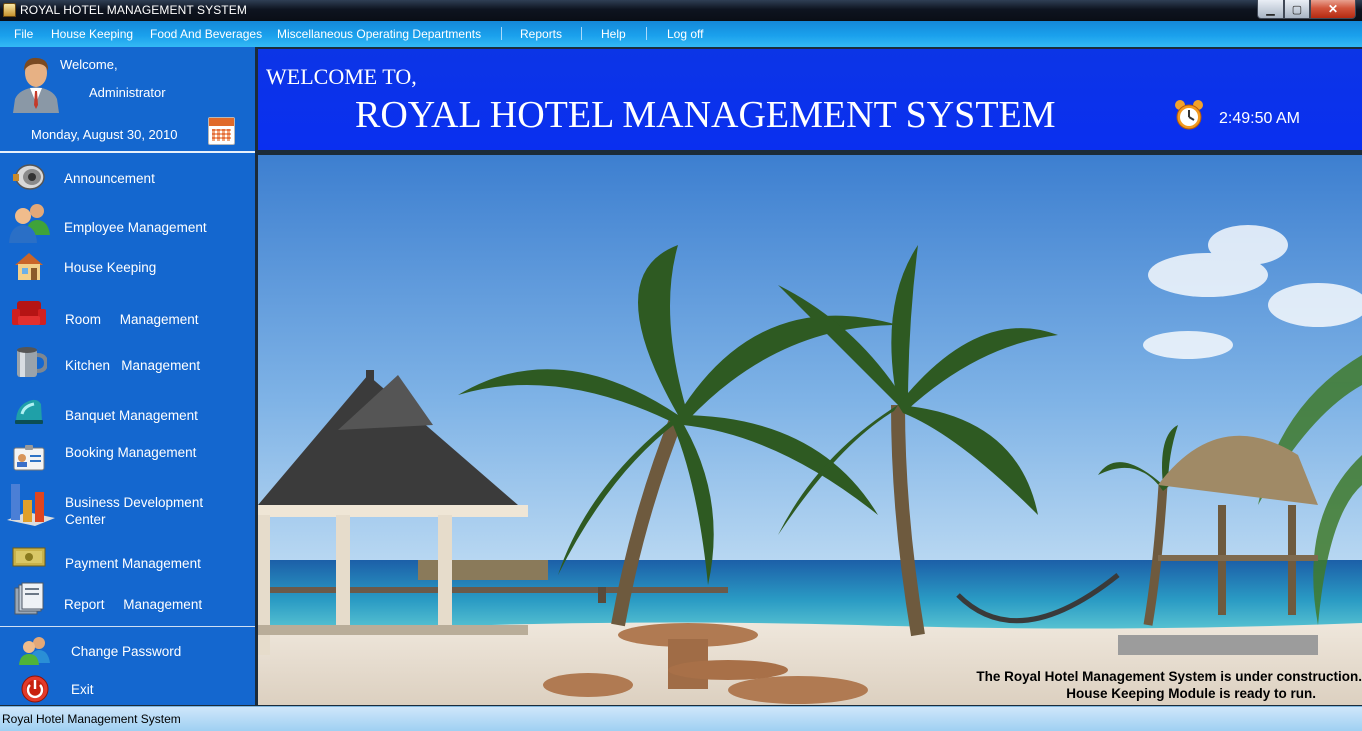 Image resolution: width=1362 pixels, height=731 pixels. I want to click on cash-icon, so click(29, 557).